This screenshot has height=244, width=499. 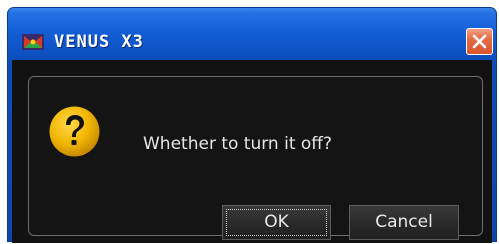 I want to click on ok-button: OK, so click(x=276, y=222).